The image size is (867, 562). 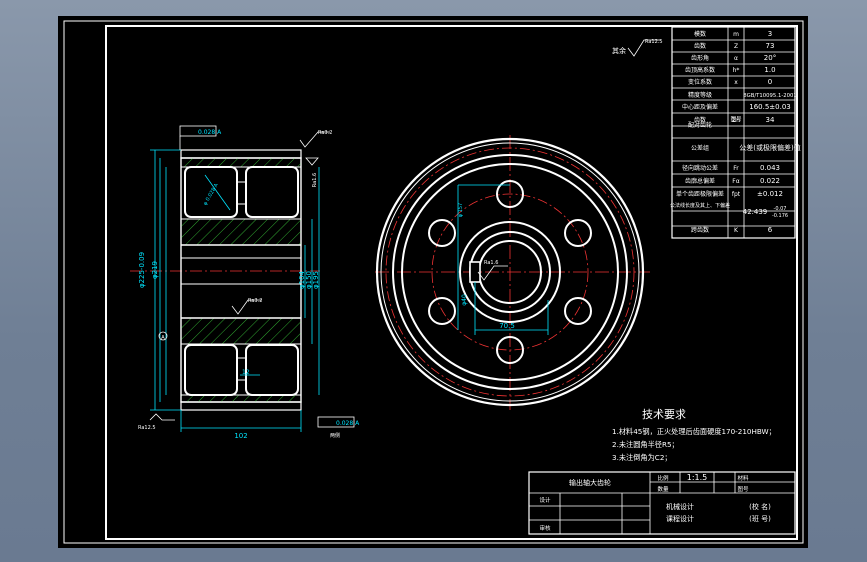 I want to click on table-param-value: 6, so click(x=770, y=230).